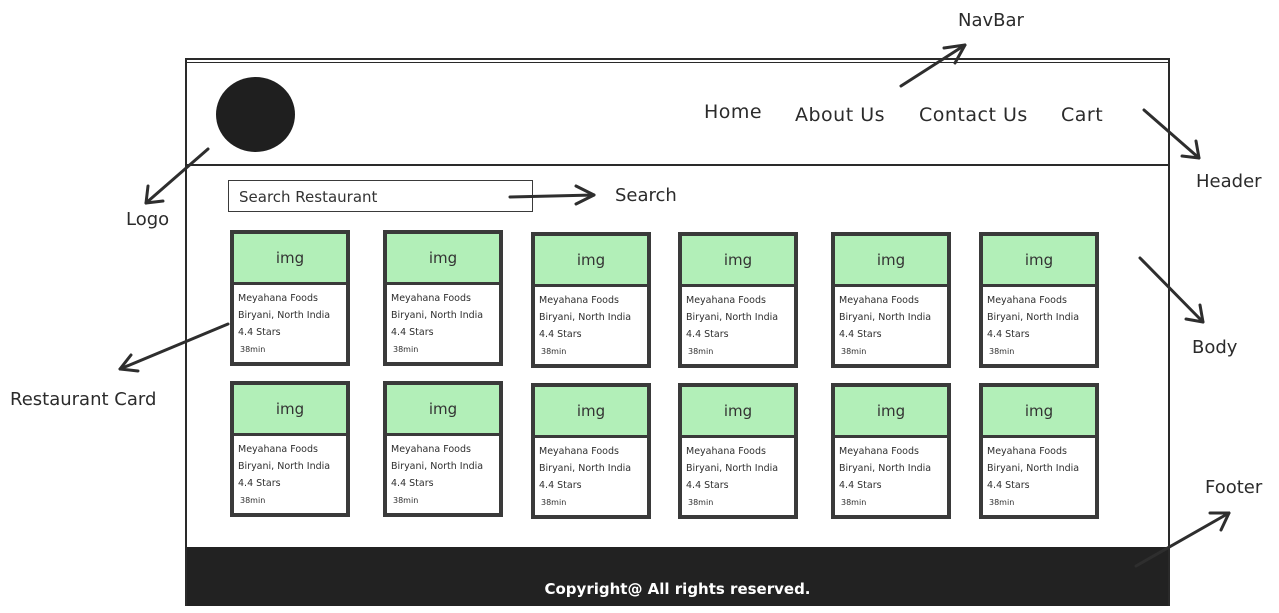 Image resolution: width=1279 pixels, height=613 pixels. What do you see at coordinates (552, 195) in the screenshot?
I see `search-arrow` at bounding box center [552, 195].